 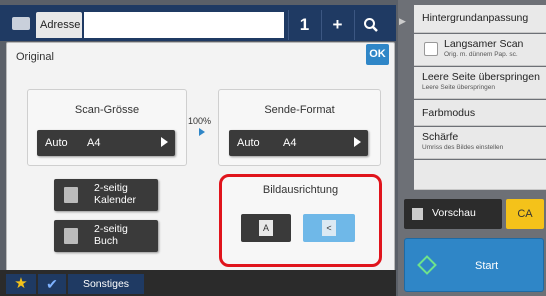 What do you see at coordinates (481, 54) in the screenshot?
I see `right-panel-item-sub: Orig. m. dünnem Pap. sc.` at bounding box center [481, 54].